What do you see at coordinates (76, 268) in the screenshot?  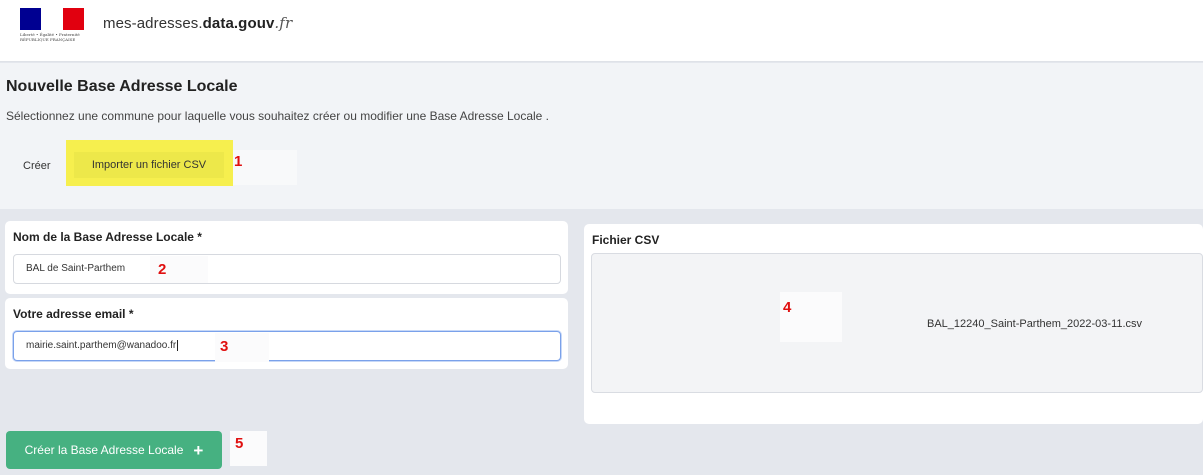 I see `bal-name-value: BAL de Saint-Parthem` at bounding box center [76, 268].